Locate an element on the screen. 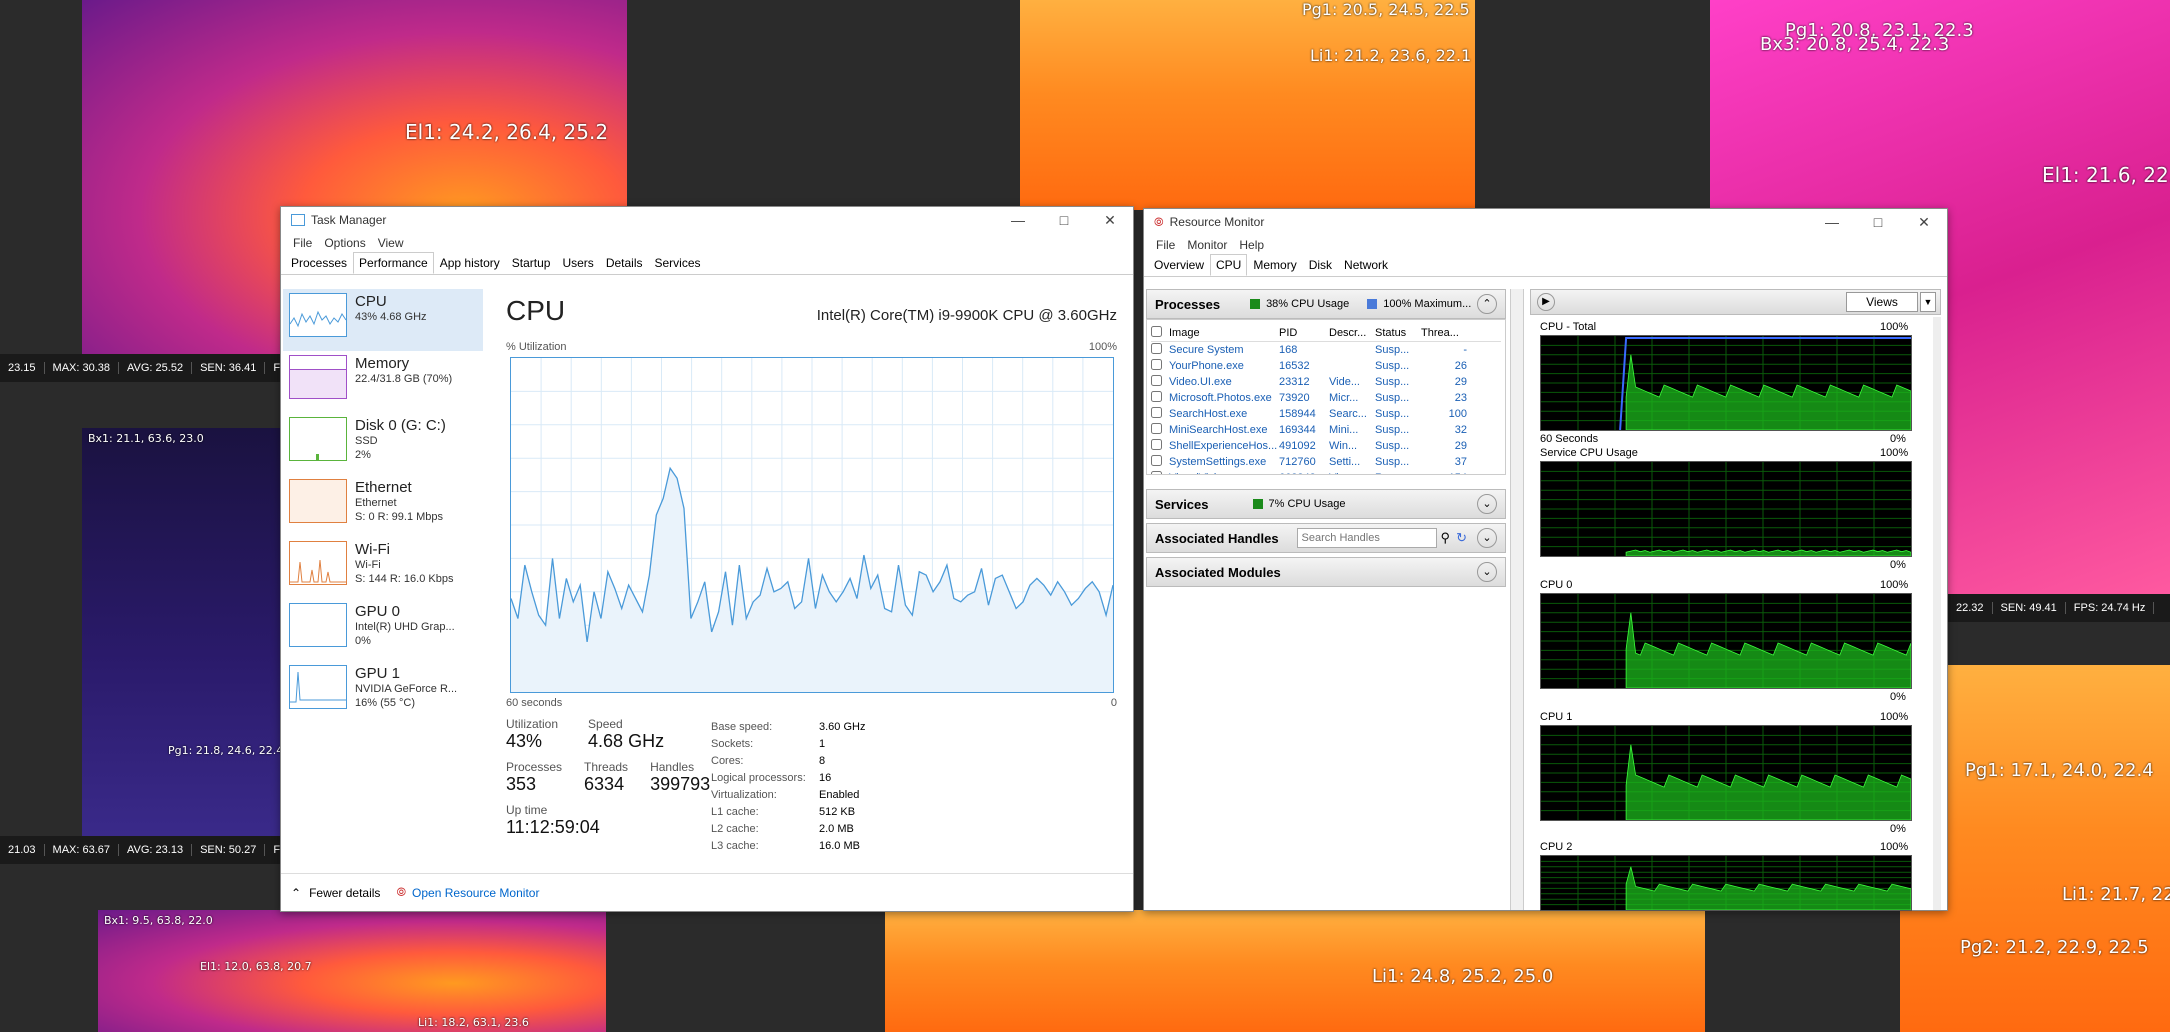  table-cell: MiniSearchHost.exe is located at coordinates (1218, 430).